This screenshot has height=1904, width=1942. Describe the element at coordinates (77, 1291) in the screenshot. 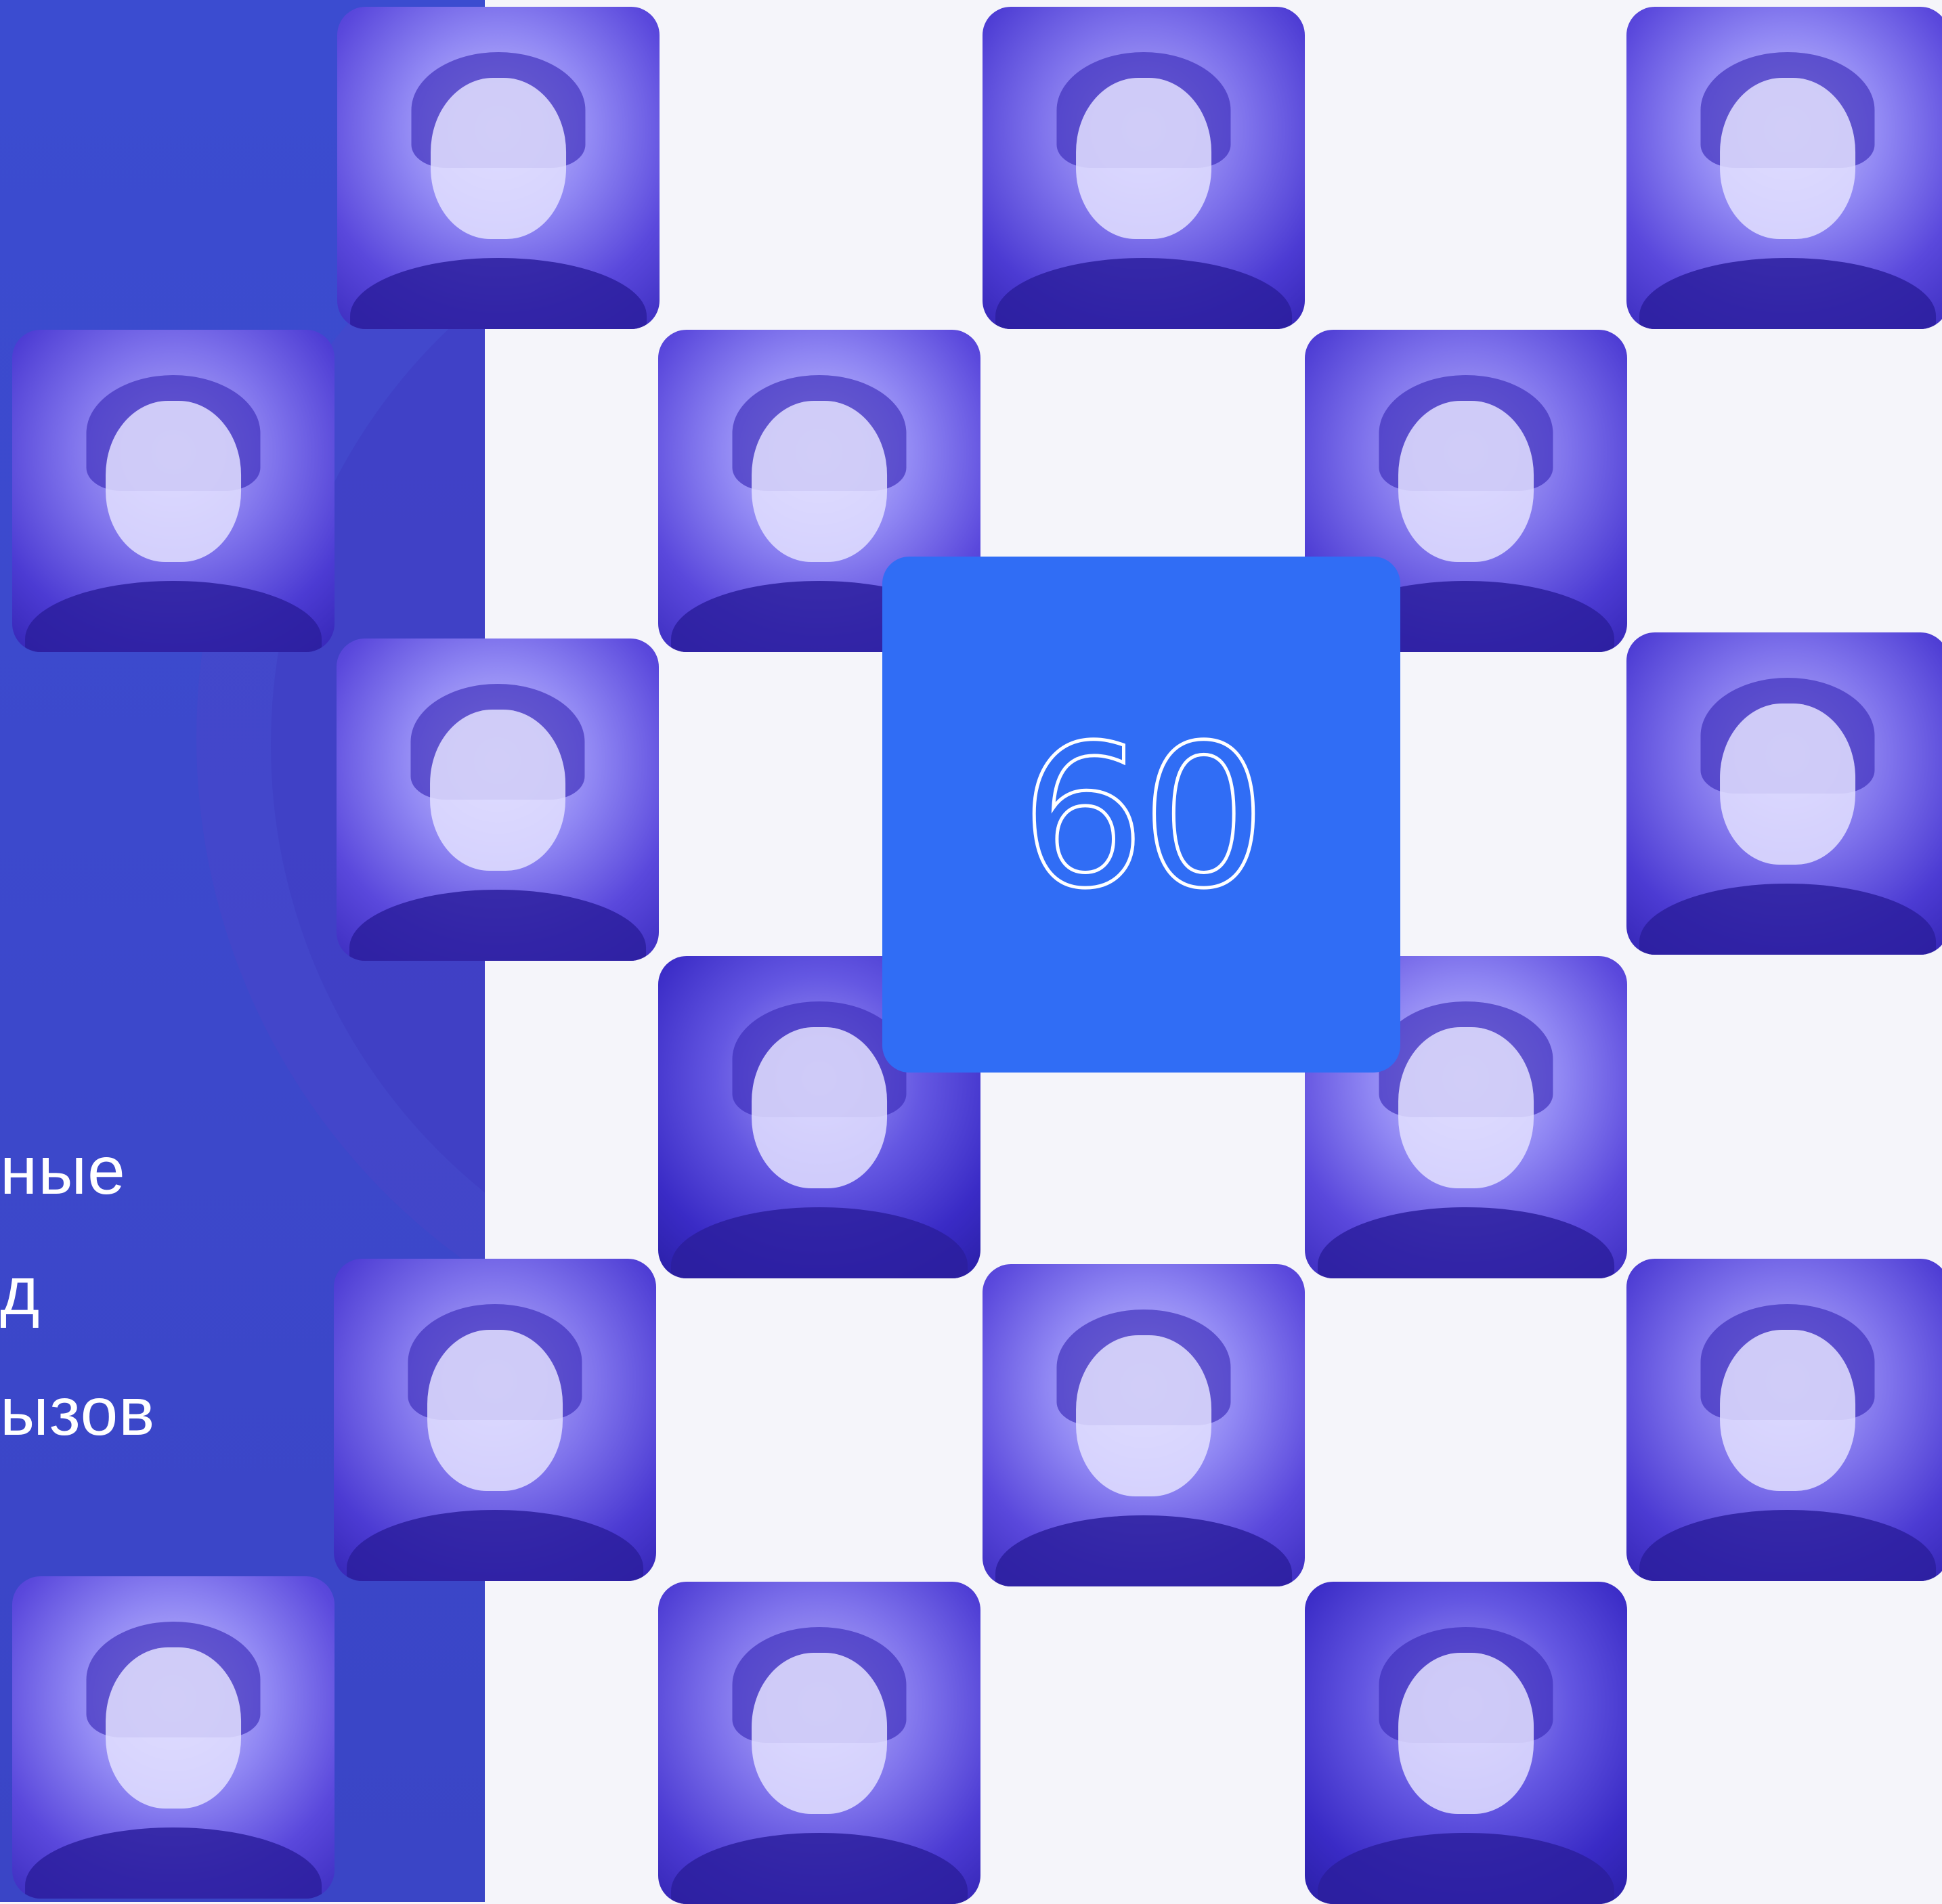

I see `headline: ные д ызов` at that location.